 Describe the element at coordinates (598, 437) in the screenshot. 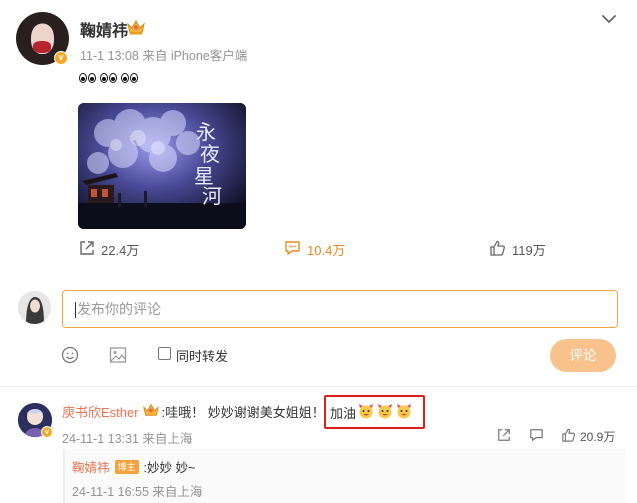

I see `comment-like-count: 20.9万` at that location.